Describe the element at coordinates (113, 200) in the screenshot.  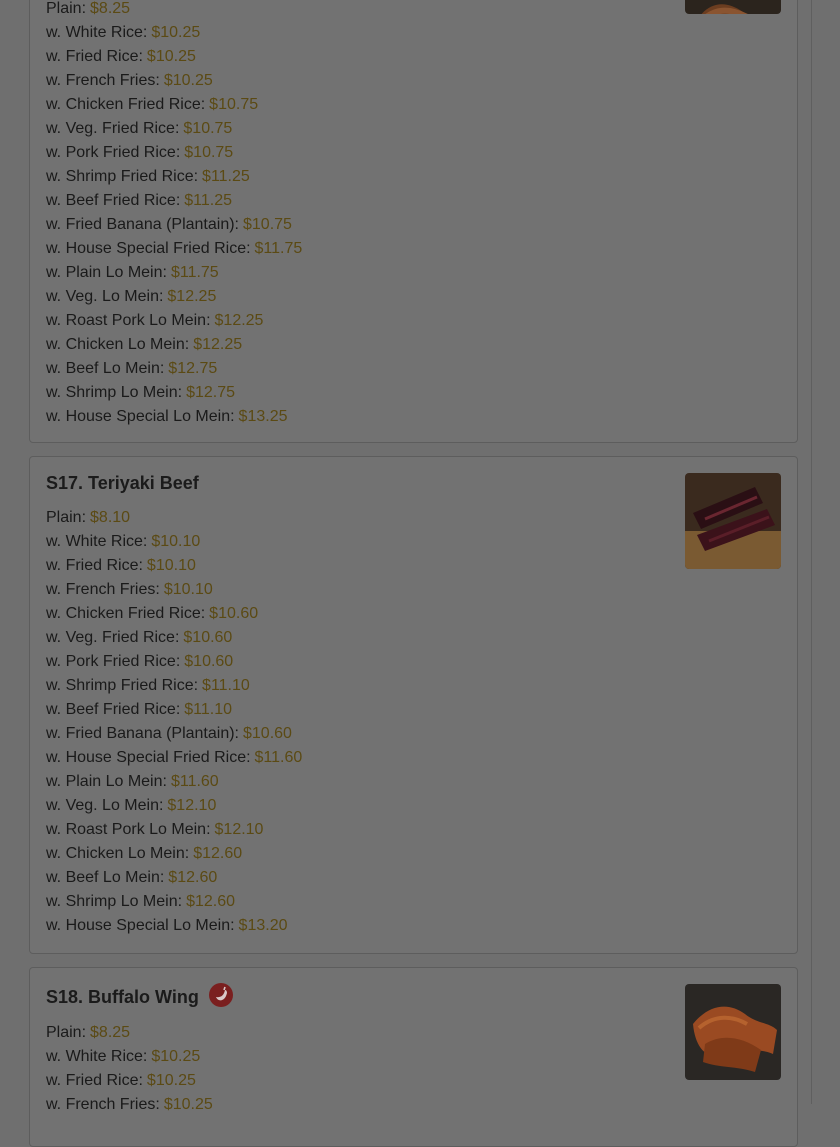
I see `option-label: w. Beef Fried Rice:` at that location.